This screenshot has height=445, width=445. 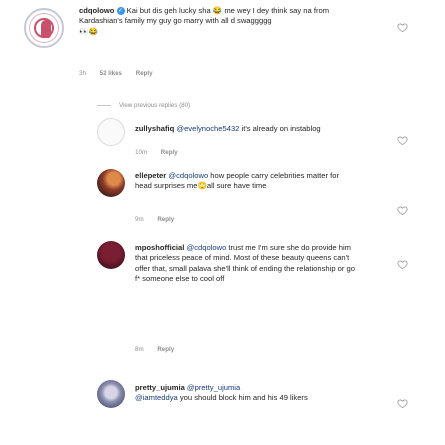 What do you see at coordinates (88, 31) in the screenshot?
I see `emoji-line: 👀😂` at bounding box center [88, 31].